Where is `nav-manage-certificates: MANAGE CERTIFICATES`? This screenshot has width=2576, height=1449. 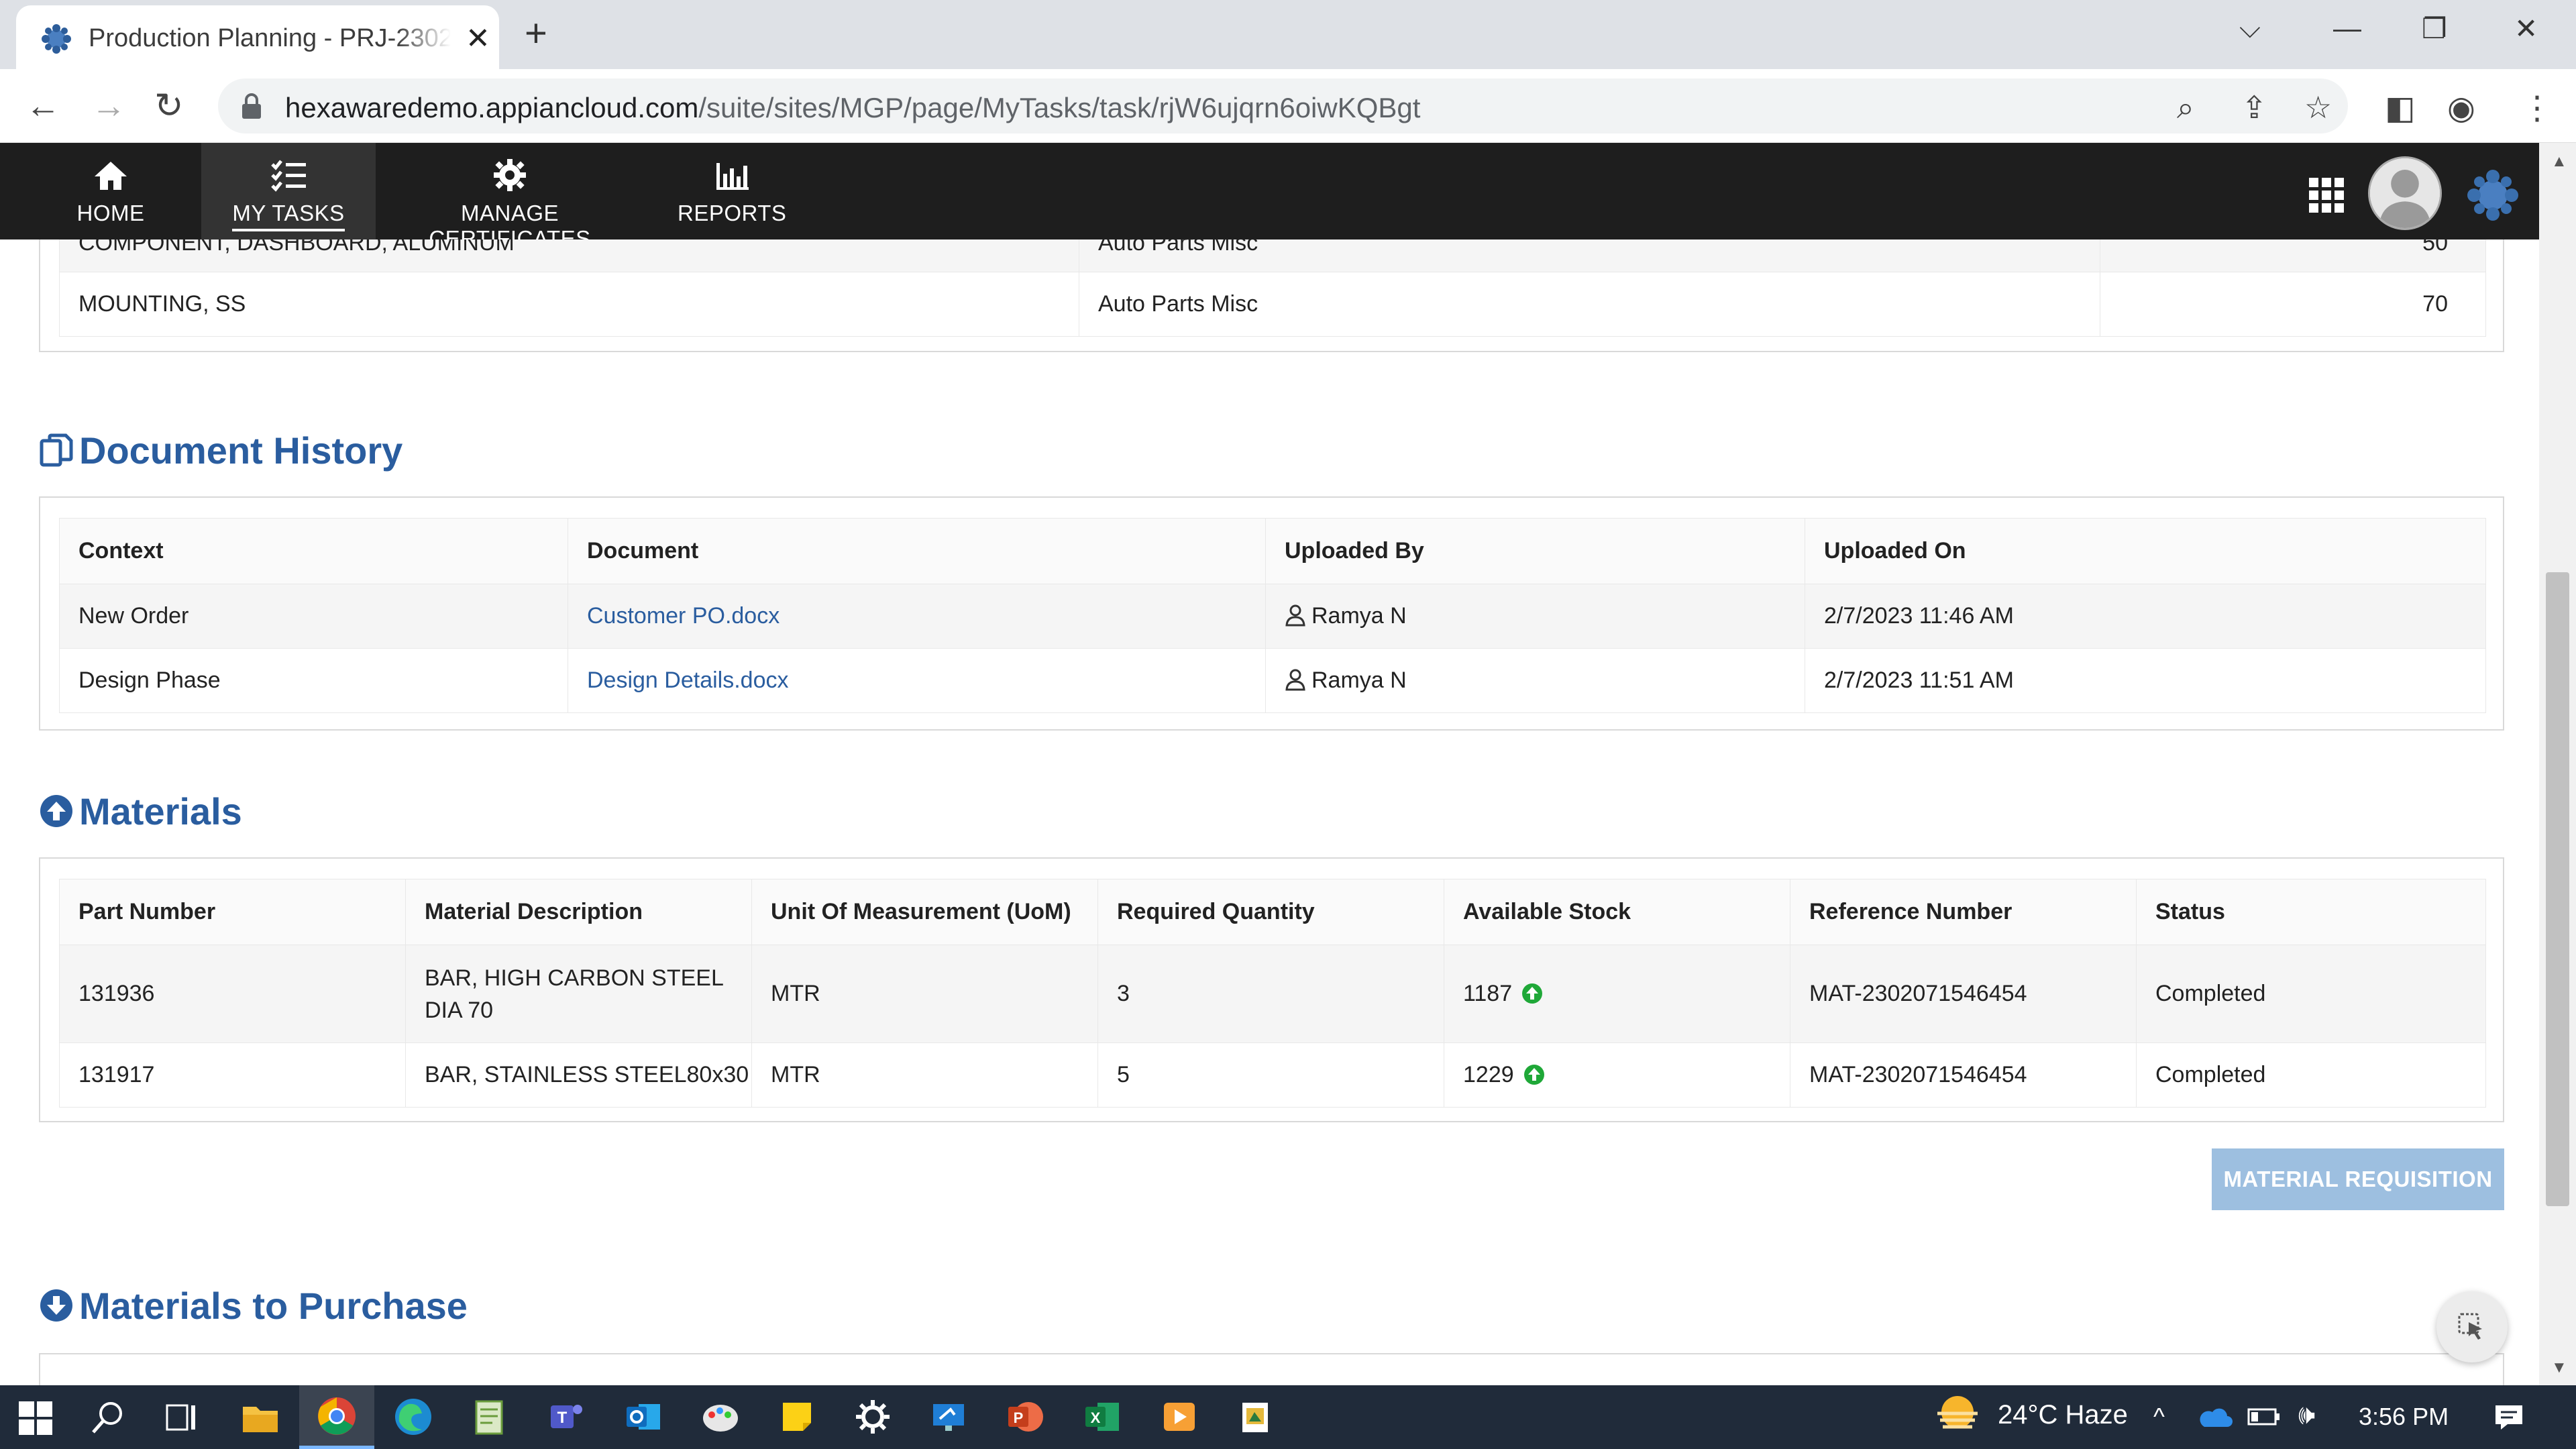 nav-manage-certificates: MANAGE CERTIFICATES is located at coordinates (510, 197).